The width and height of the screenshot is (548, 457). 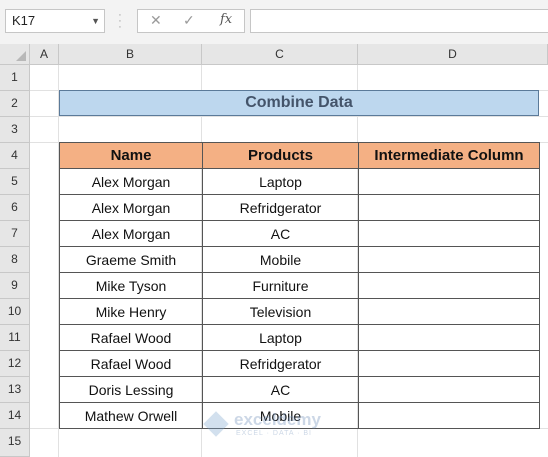 What do you see at coordinates (453, 54) in the screenshot?
I see `column-header-d: D` at bounding box center [453, 54].